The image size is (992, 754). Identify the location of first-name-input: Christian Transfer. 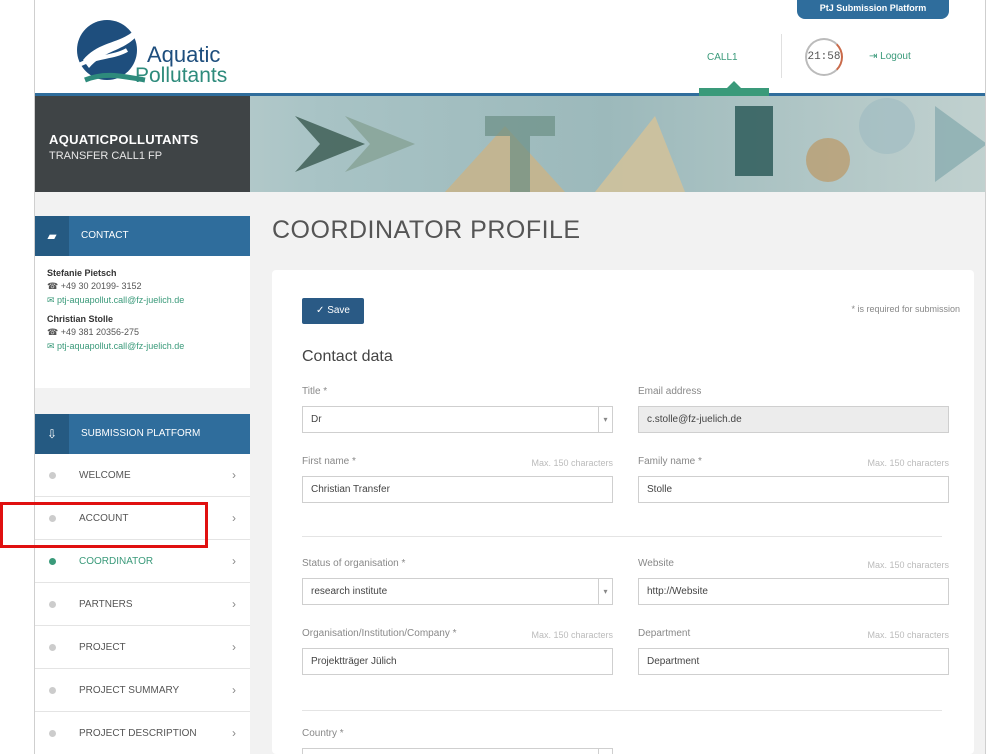
(457, 489).